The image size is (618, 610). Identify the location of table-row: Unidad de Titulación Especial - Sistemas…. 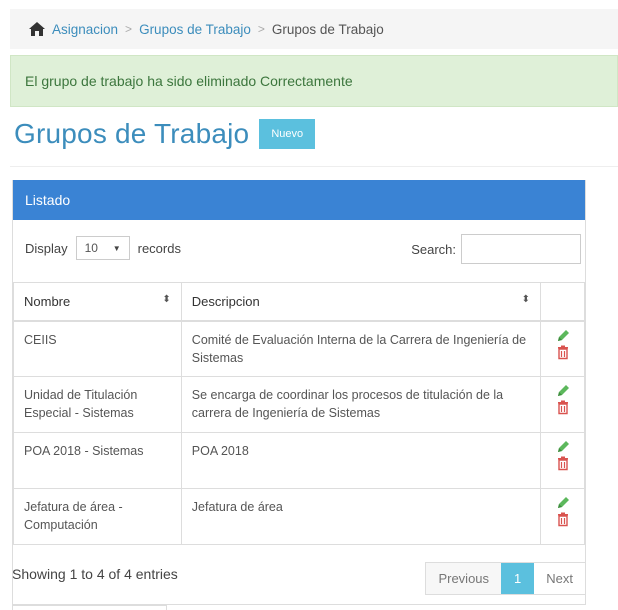
(299, 404).